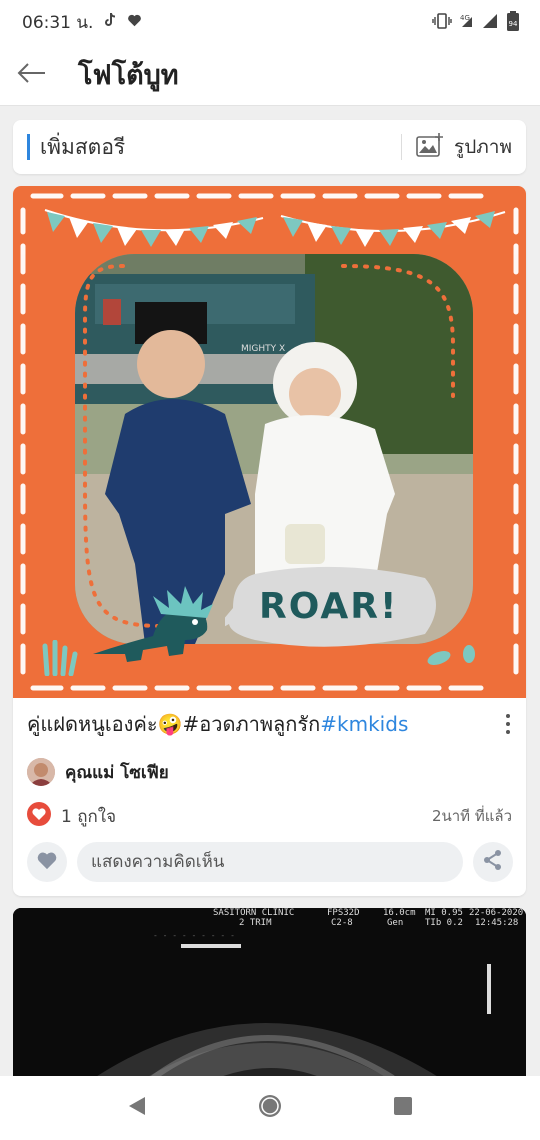  I want to click on dinosaur-sticker, so click(153, 624).